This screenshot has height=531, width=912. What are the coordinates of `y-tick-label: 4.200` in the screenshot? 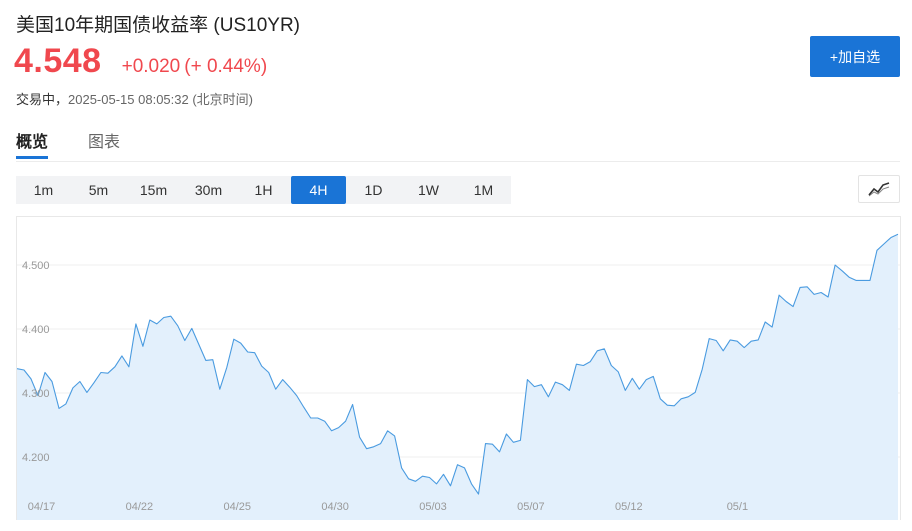 It's located at (36, 458).